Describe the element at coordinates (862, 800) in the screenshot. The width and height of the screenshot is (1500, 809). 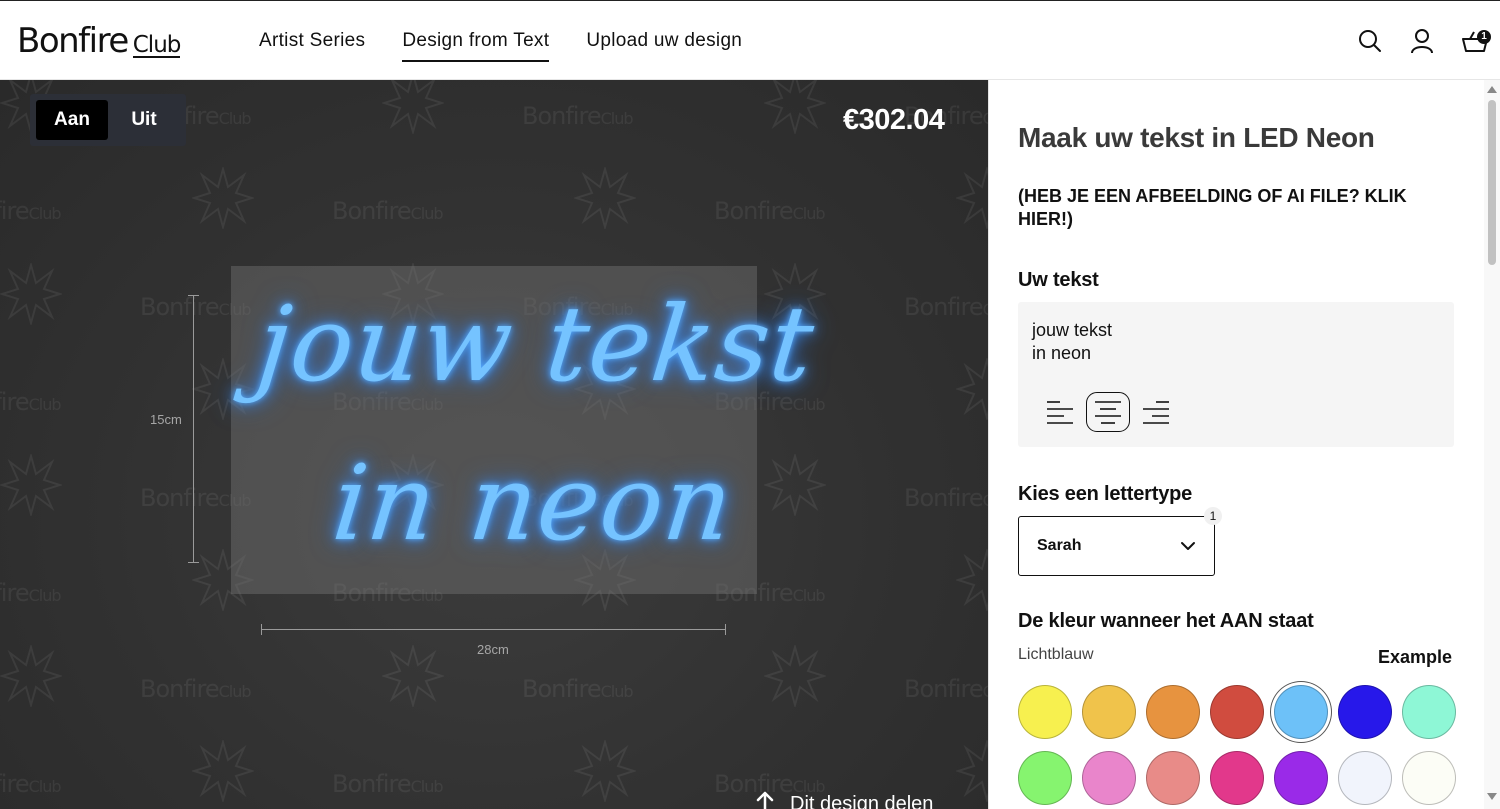
I see `share-label: Dit design delen` at that location.